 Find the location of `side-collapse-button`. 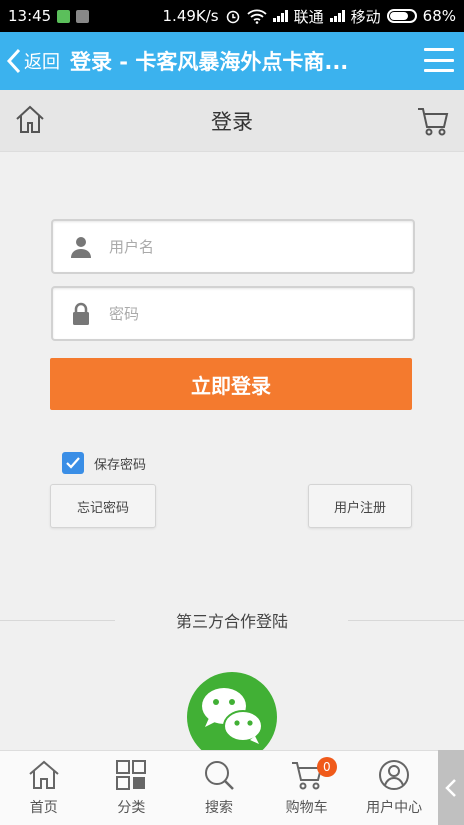

side-collapse-button is located at coordinates (451, 787).